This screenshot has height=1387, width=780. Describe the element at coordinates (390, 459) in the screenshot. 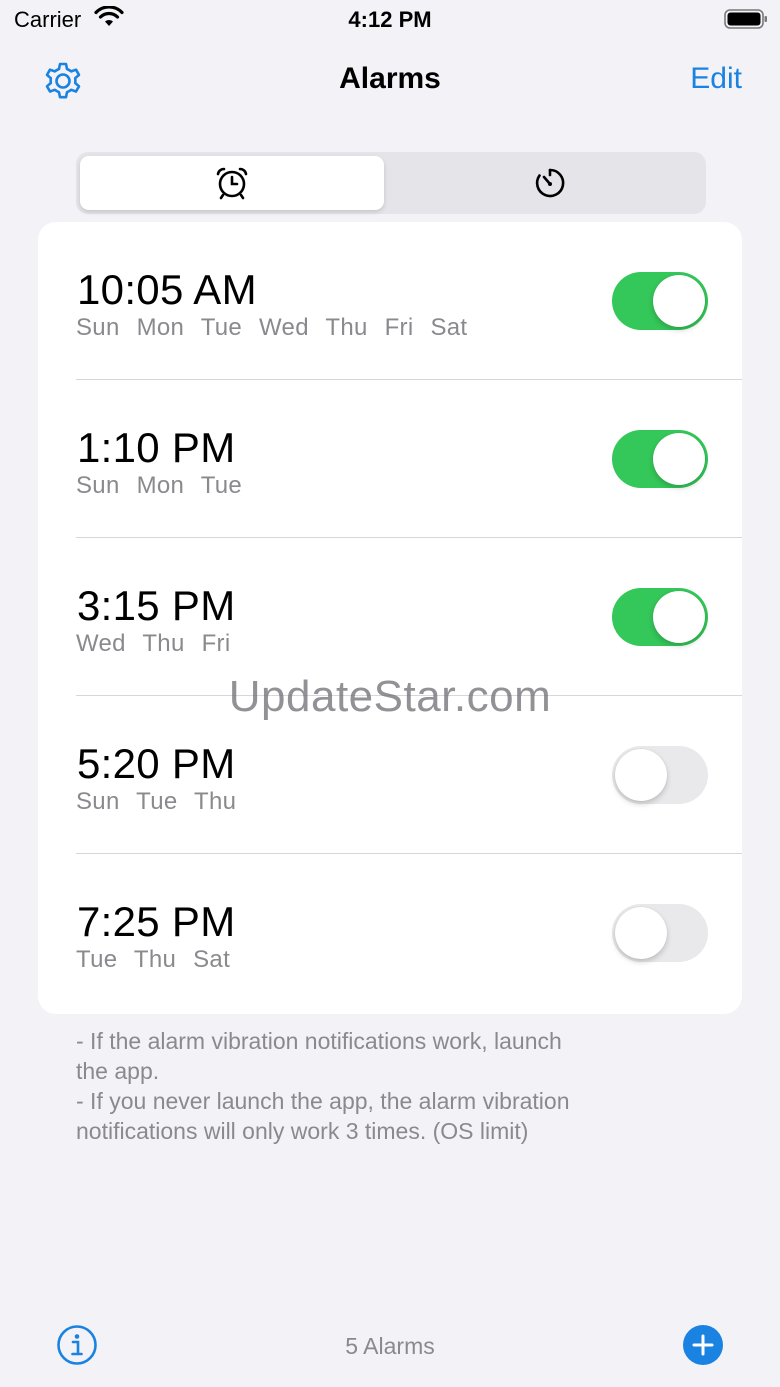

I see `alarm-row: 1:10 PM Sun Mon Tue` at that location.